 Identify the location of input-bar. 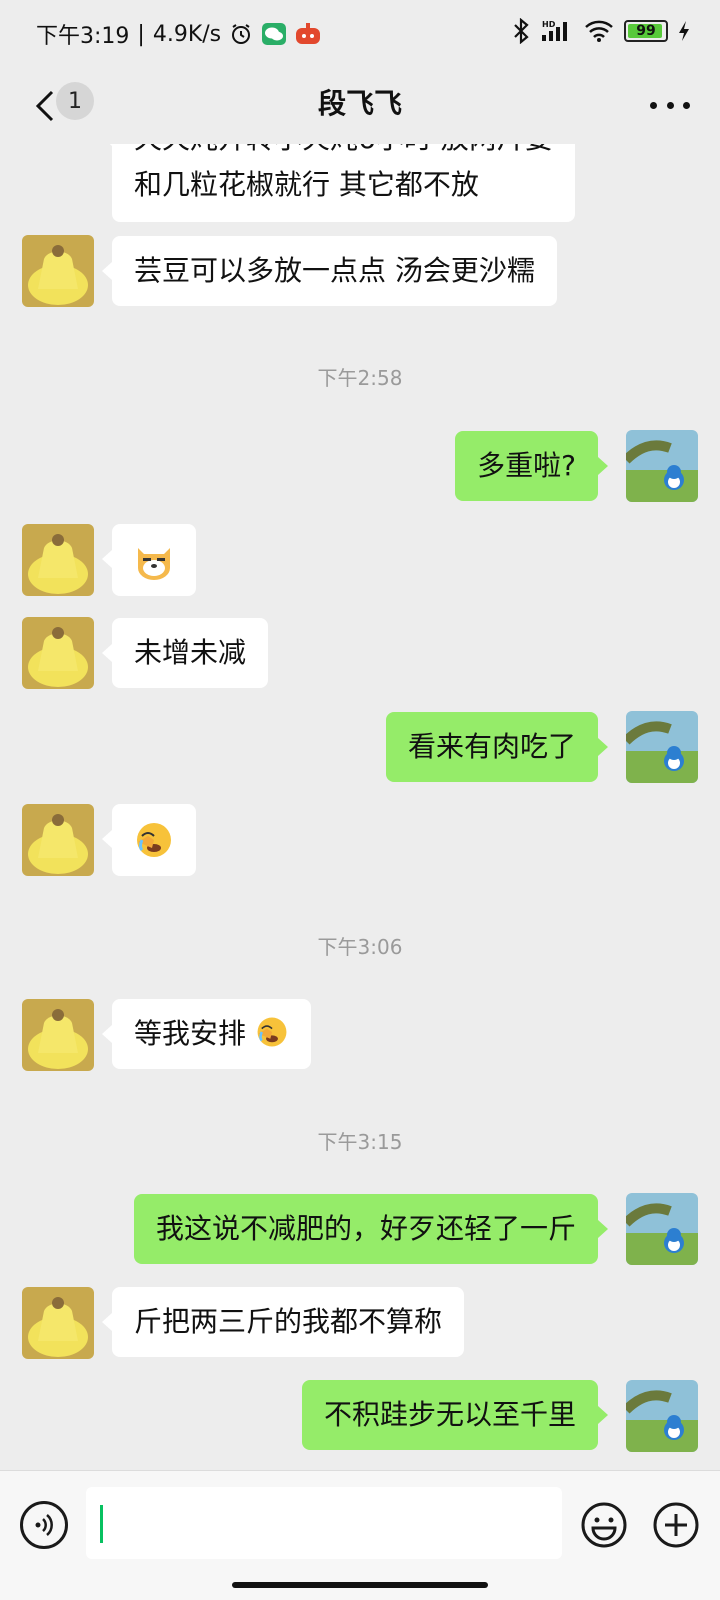
(360, 1535).